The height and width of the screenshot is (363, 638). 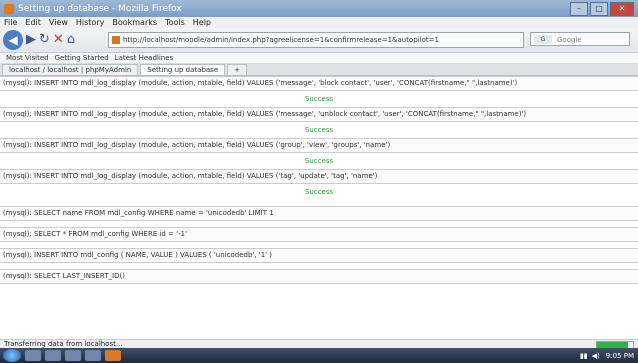 What do you see at coordinates (27, 58) in the screenshot?
I see `bookmark-most-visited: Most Visited` at bounding box center [27, 58].